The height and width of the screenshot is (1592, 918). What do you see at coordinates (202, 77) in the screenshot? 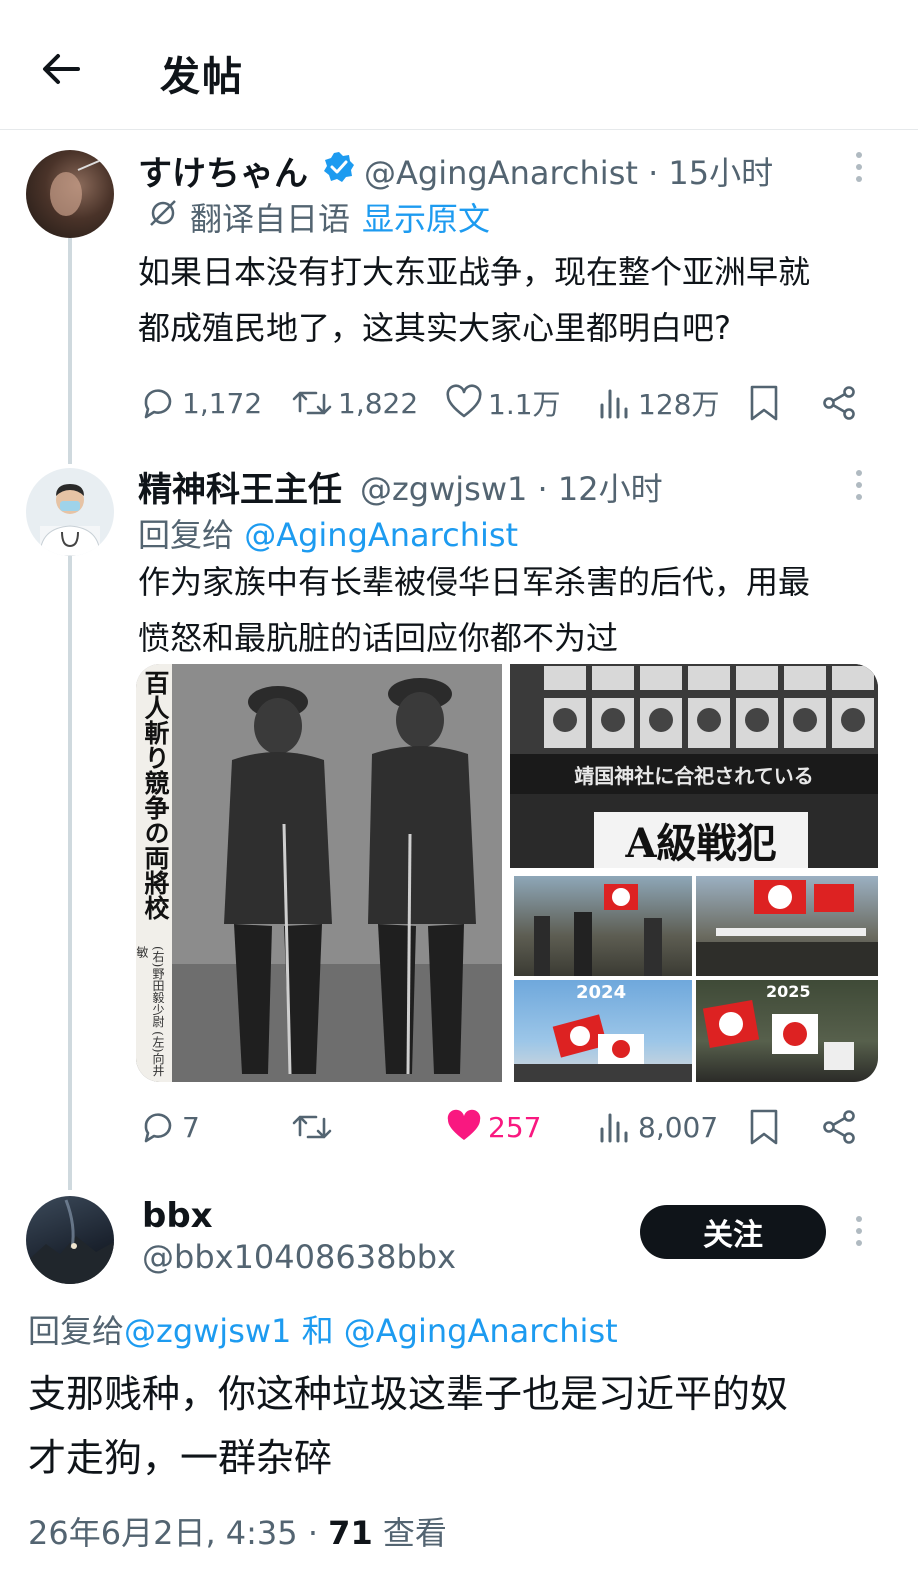
I see `page-title: 发帖` at bounding box center [202, 77].